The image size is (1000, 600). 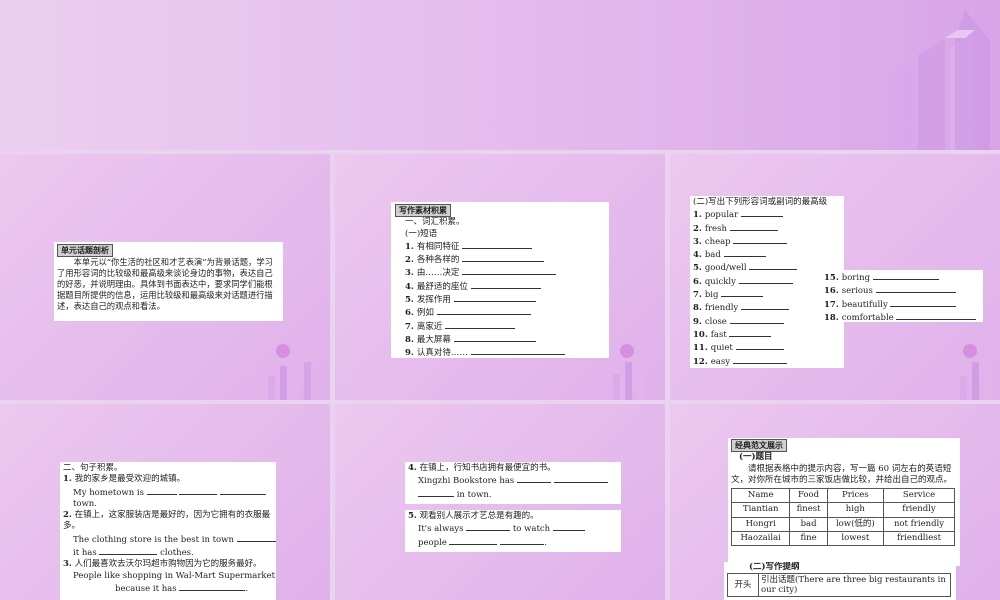 I want to click on list-item: 1. popular, so click(x=767, y=214).